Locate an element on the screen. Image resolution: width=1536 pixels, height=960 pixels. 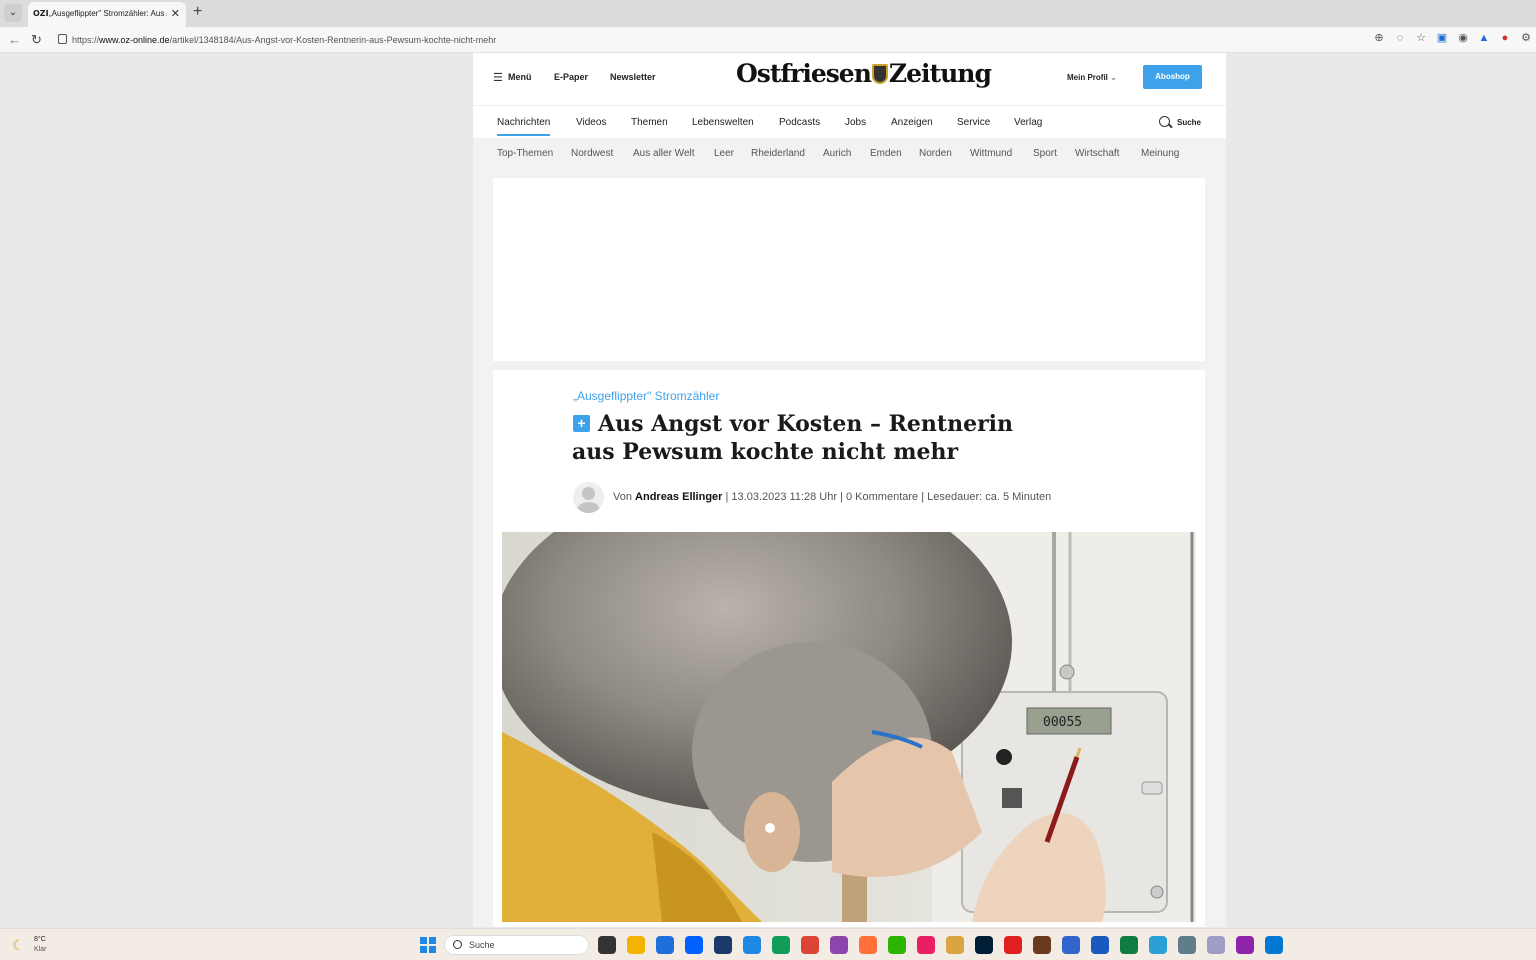
author-link: Andreas Ellinger is located at coordinates (678, 497).